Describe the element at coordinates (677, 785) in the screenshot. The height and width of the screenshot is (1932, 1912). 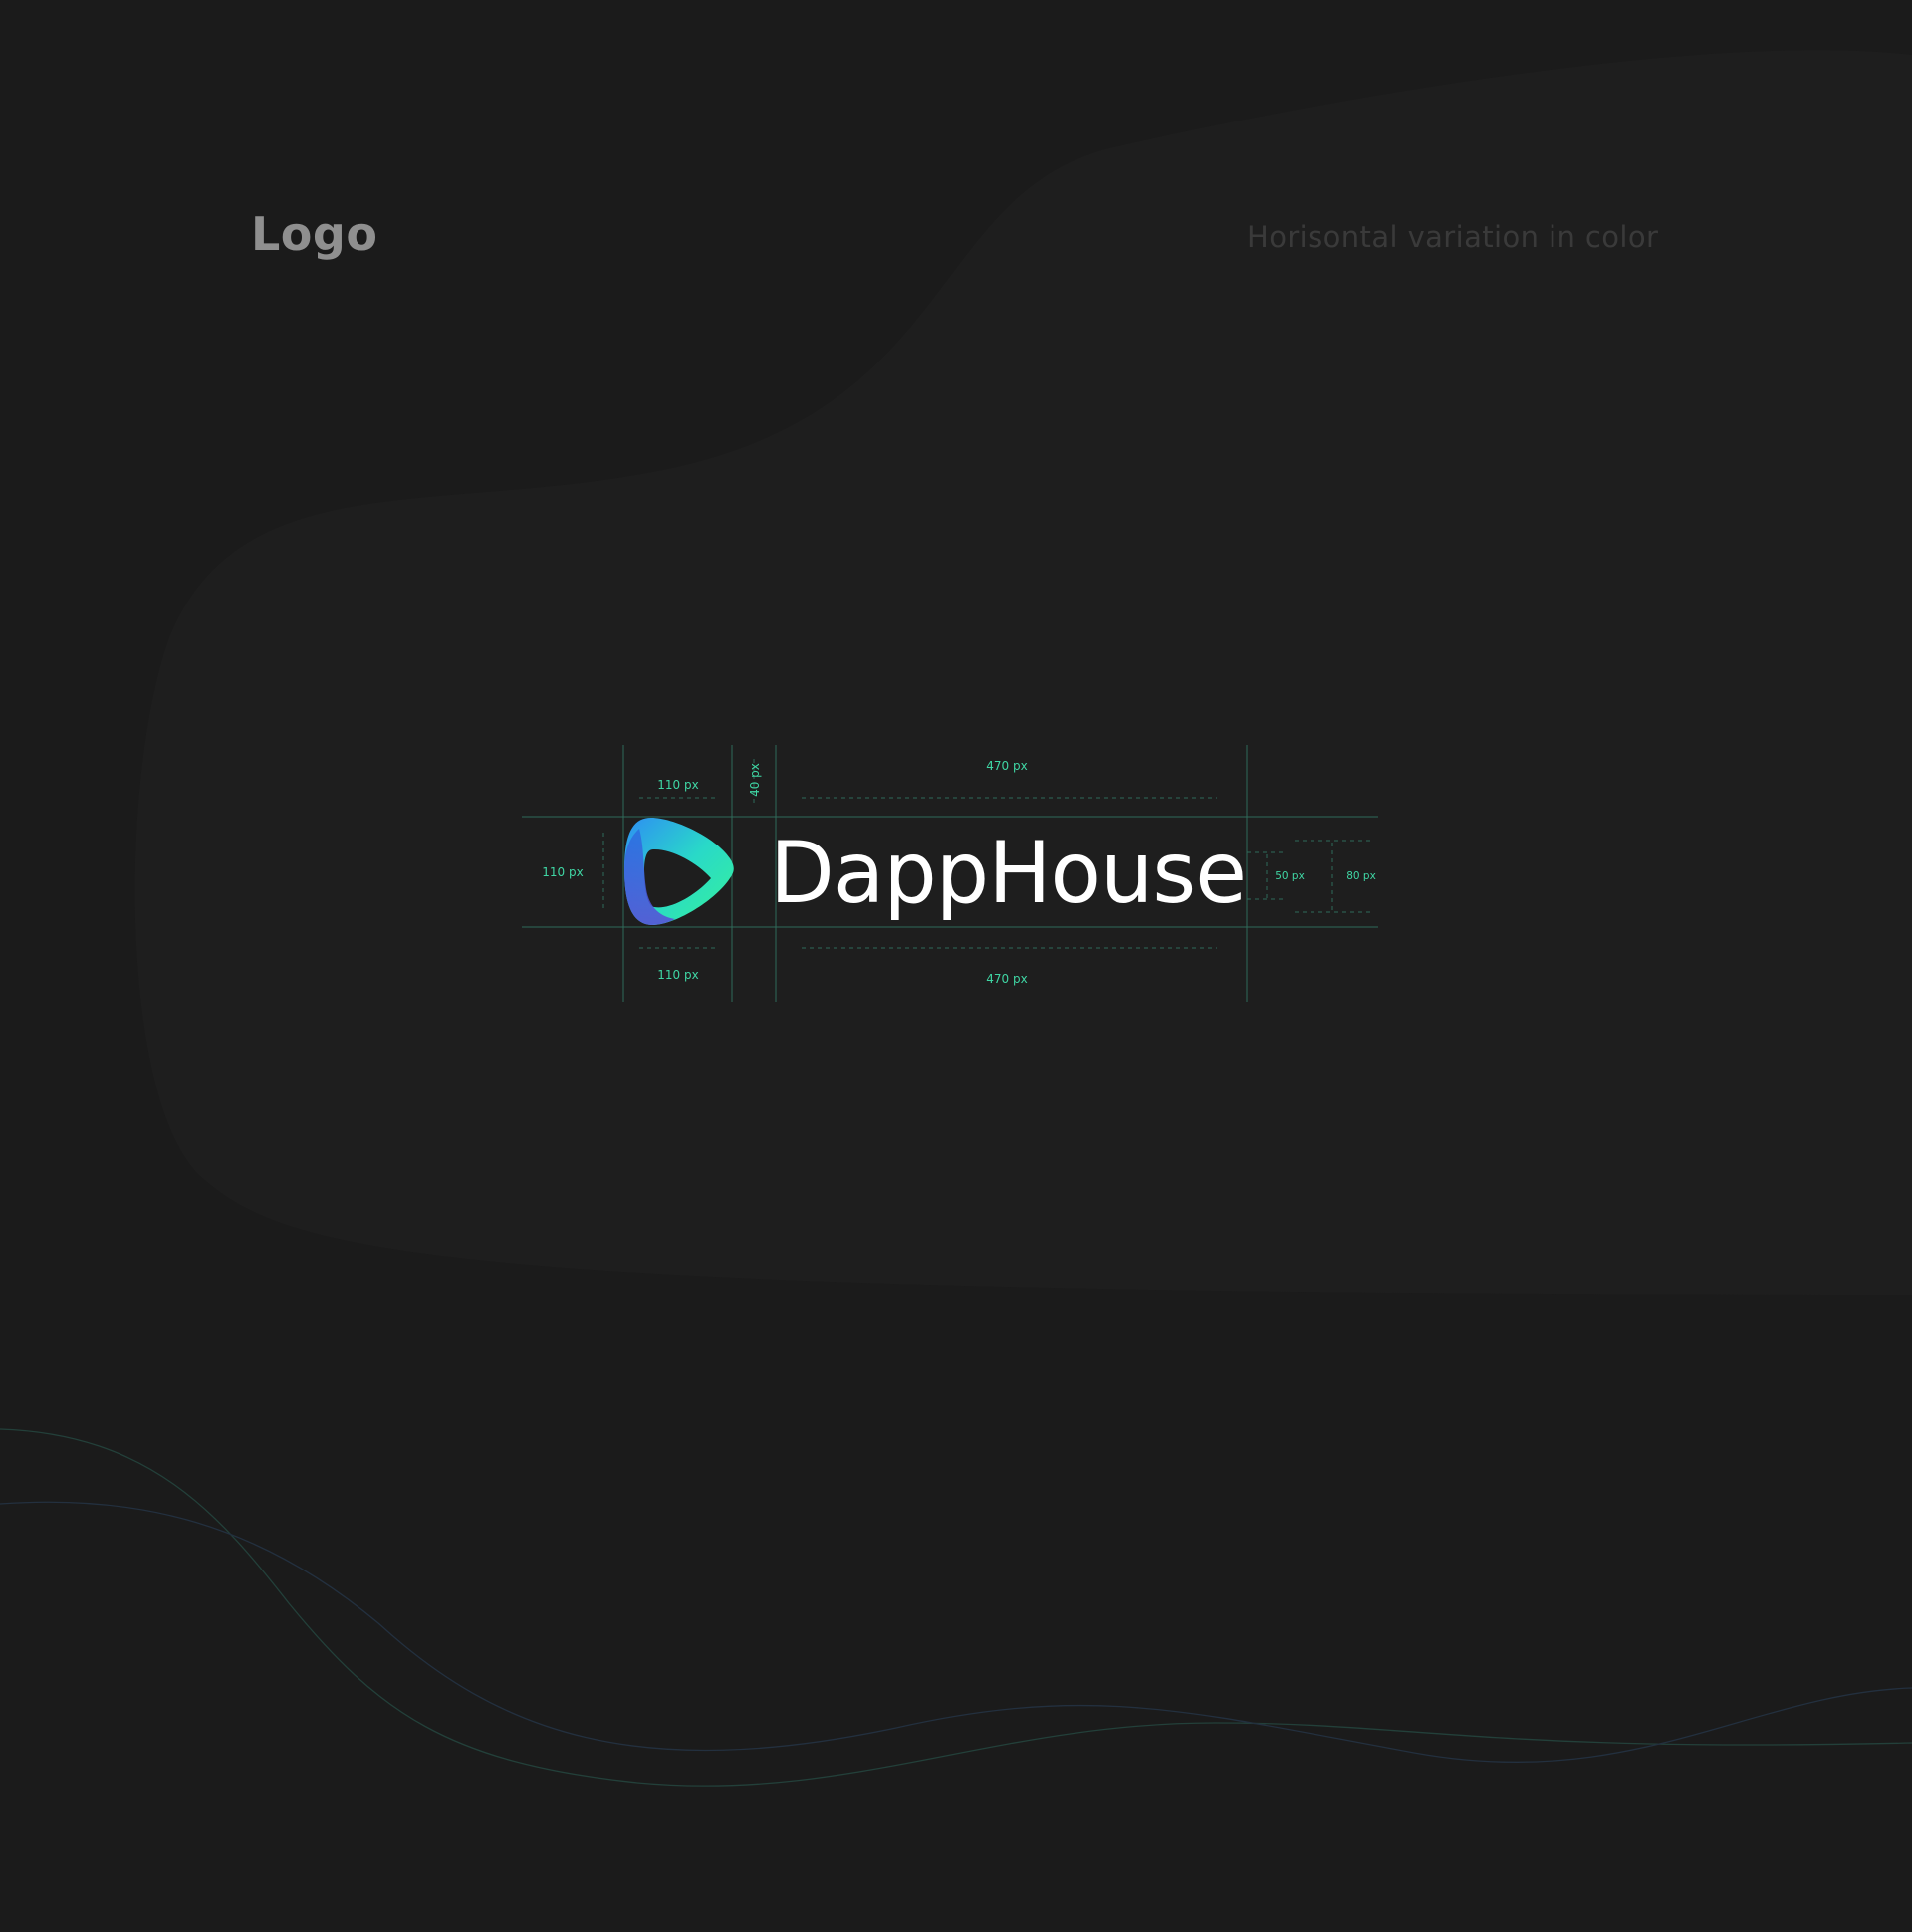
I see `label-icon-width-top: 110 px` at that location.